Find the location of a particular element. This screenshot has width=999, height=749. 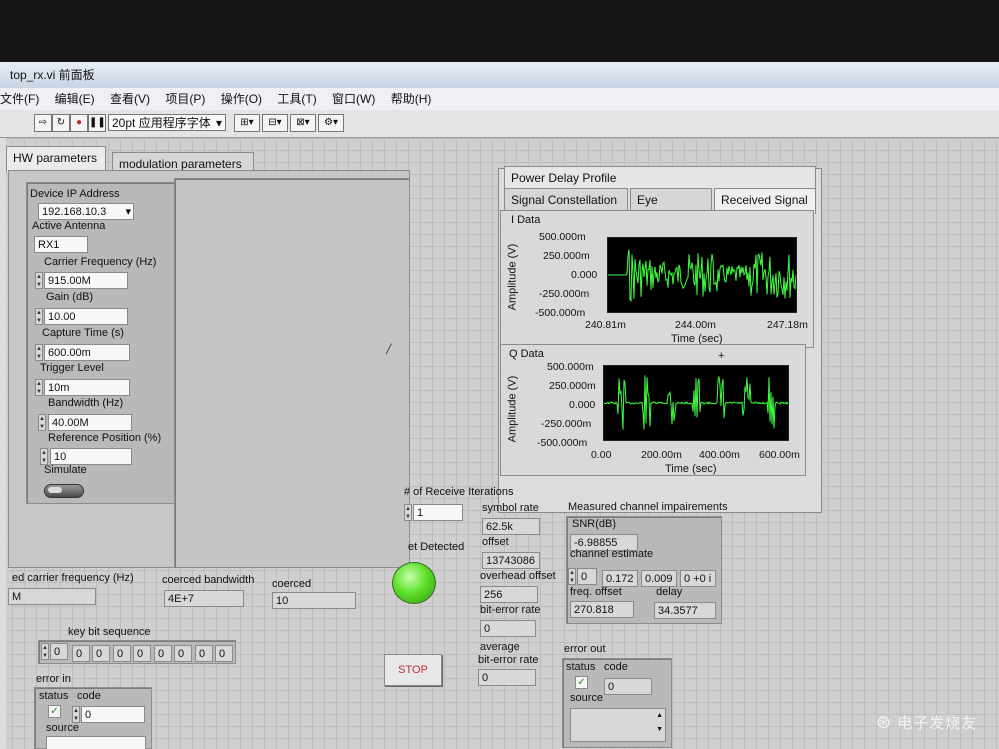

align-objects-icon: ⊞▾ is located at coordinates (247, 123).